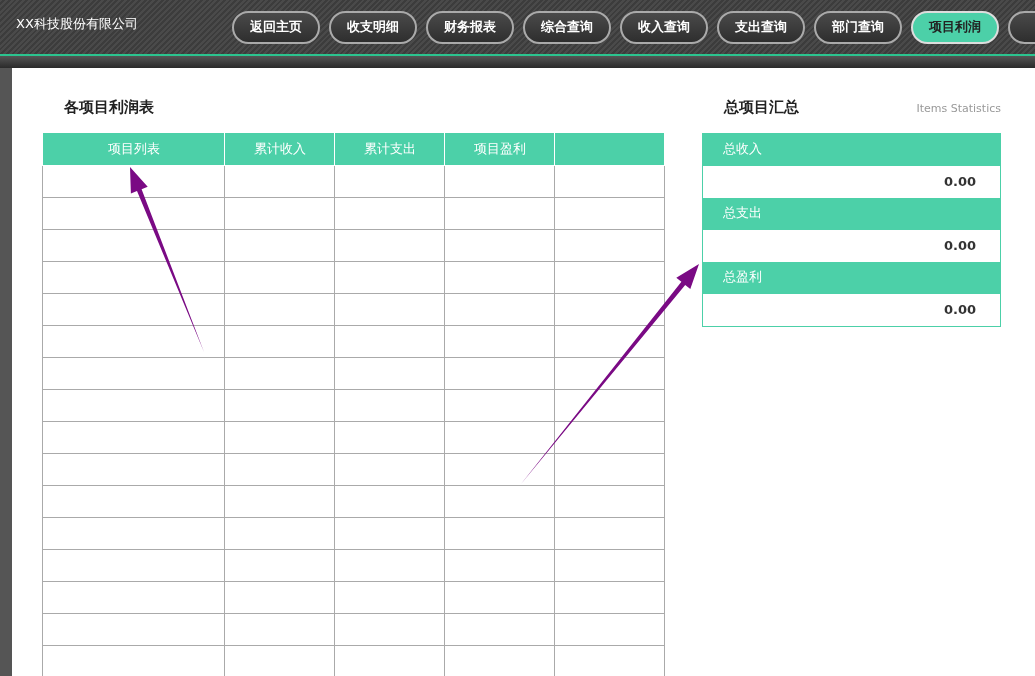 The height and width of the screenshot is (676, 1035). Describe the element at coordinates (567, 27) in the screenshot. I see `nav-tab: 综合查询` at that location.